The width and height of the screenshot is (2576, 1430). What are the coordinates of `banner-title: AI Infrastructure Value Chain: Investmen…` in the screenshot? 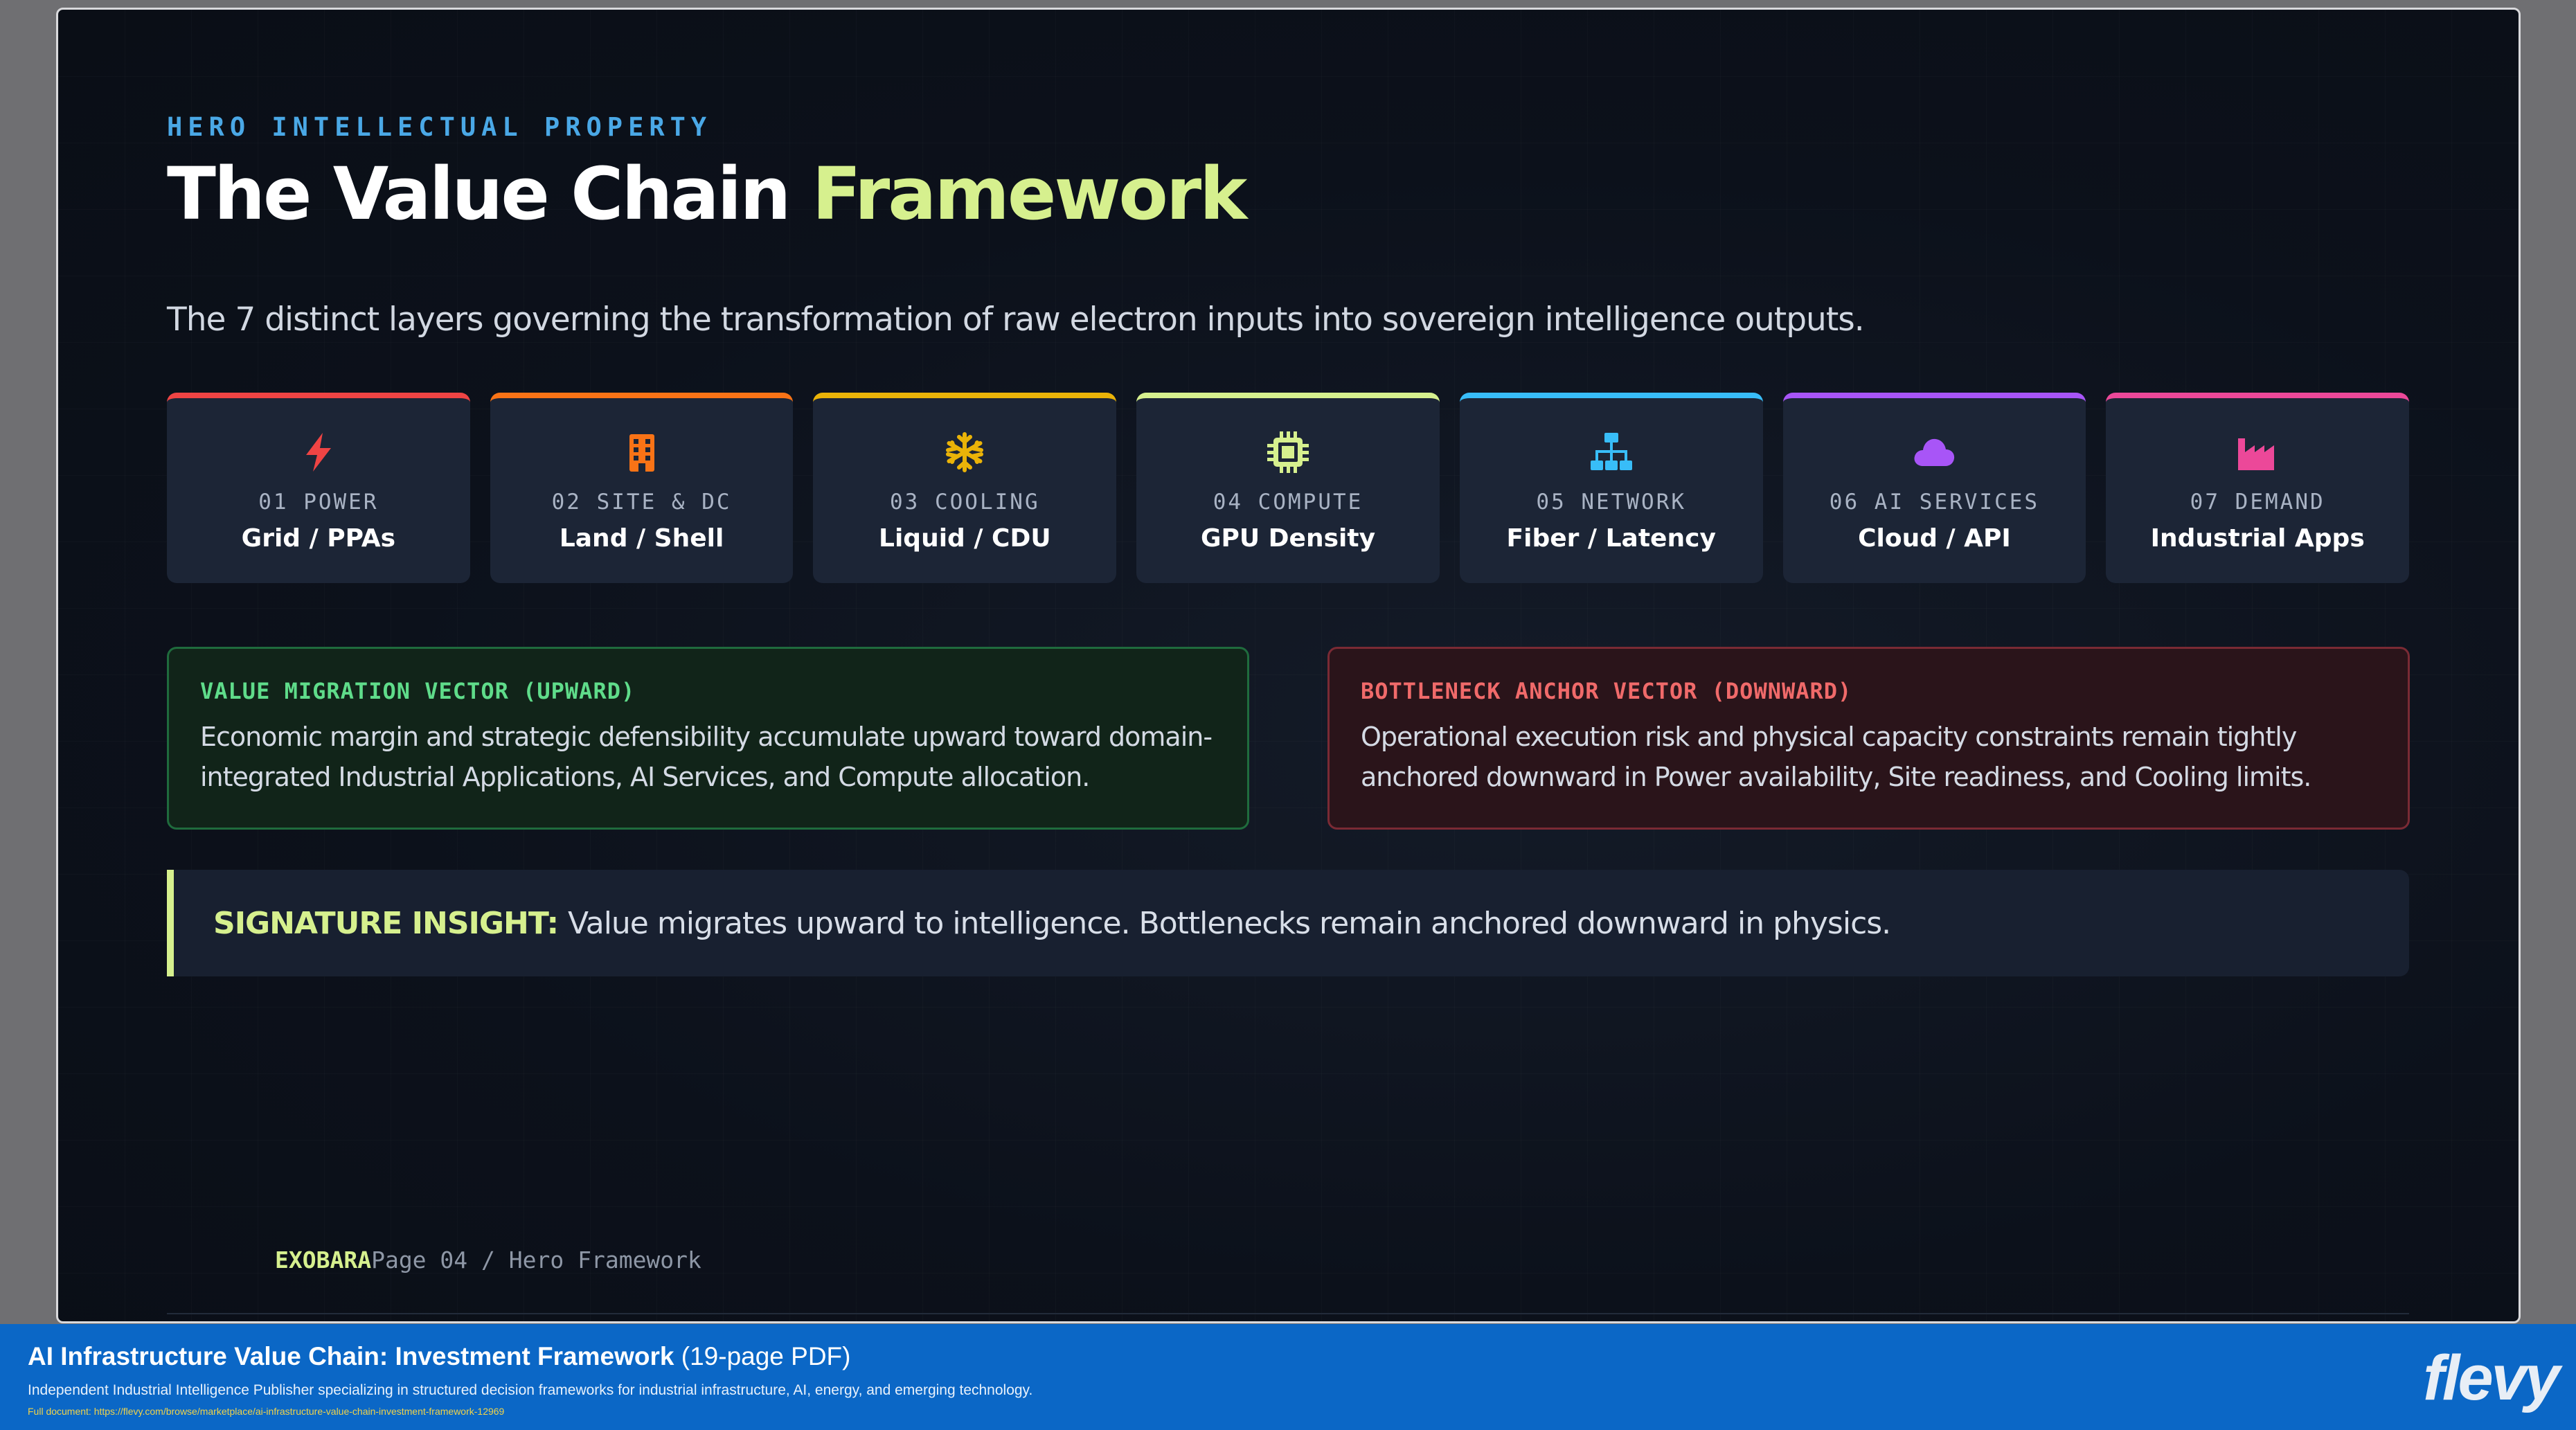 It's located at (439, 1356).